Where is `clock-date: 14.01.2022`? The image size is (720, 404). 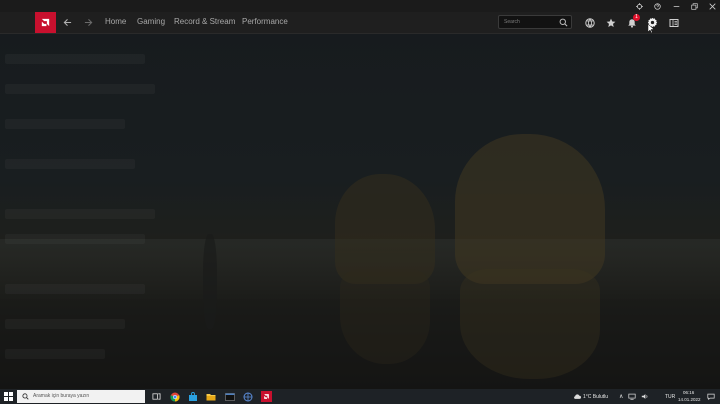 clock-date: 14.01.2022 is located at coordinates (689, 399).